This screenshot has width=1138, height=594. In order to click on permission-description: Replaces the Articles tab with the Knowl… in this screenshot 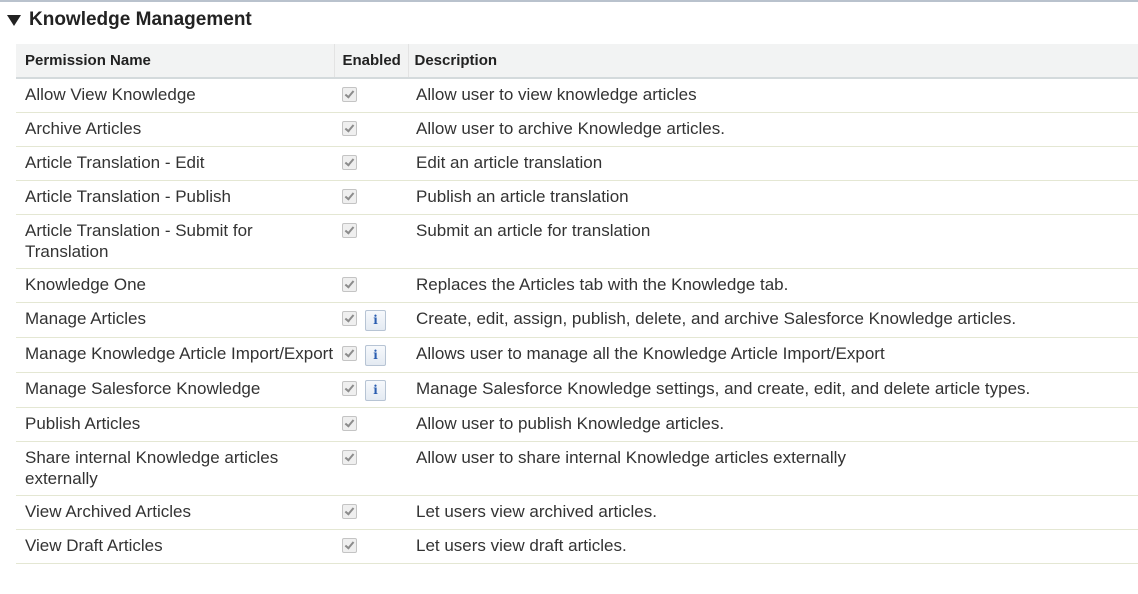, I will do `click(773, 285)`.